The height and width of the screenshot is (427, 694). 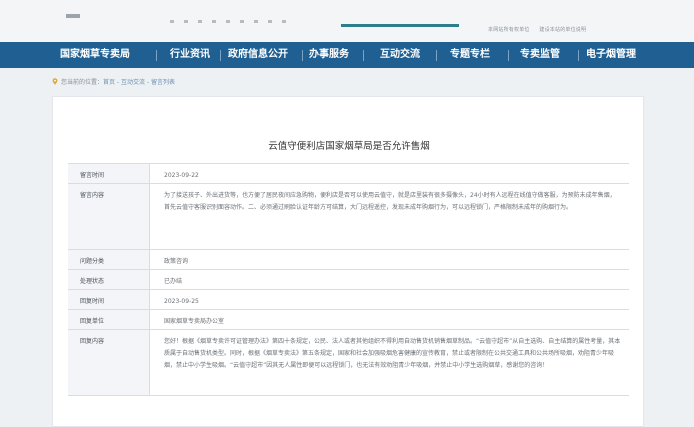 What do you see at coordinates (348, 320) in the screenshot?
I see `table-row: 回复单位 国家烟草专卖局办公室` at bounding box center [348, 320].